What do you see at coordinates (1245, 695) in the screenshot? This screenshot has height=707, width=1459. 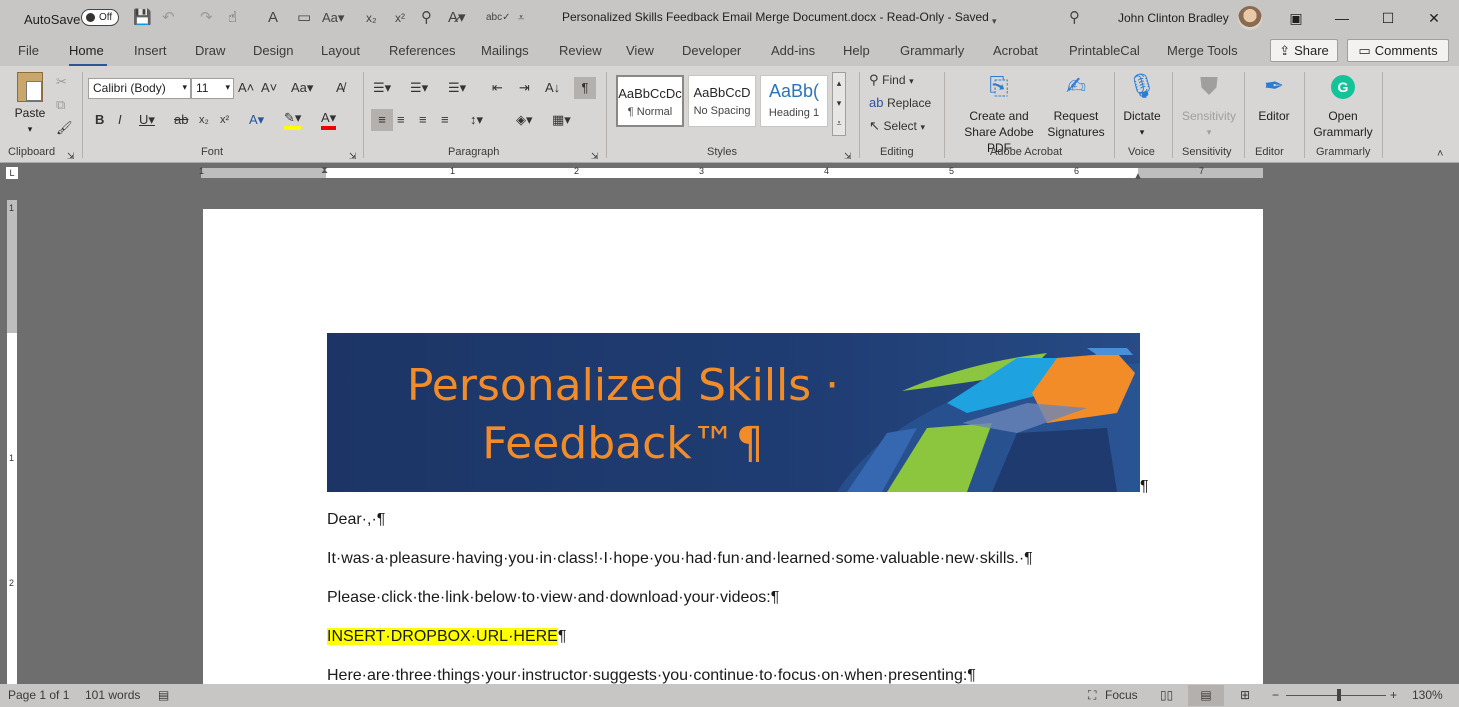 I see `web-layout-icon: ⊞` at bounding box center [1245, 695].